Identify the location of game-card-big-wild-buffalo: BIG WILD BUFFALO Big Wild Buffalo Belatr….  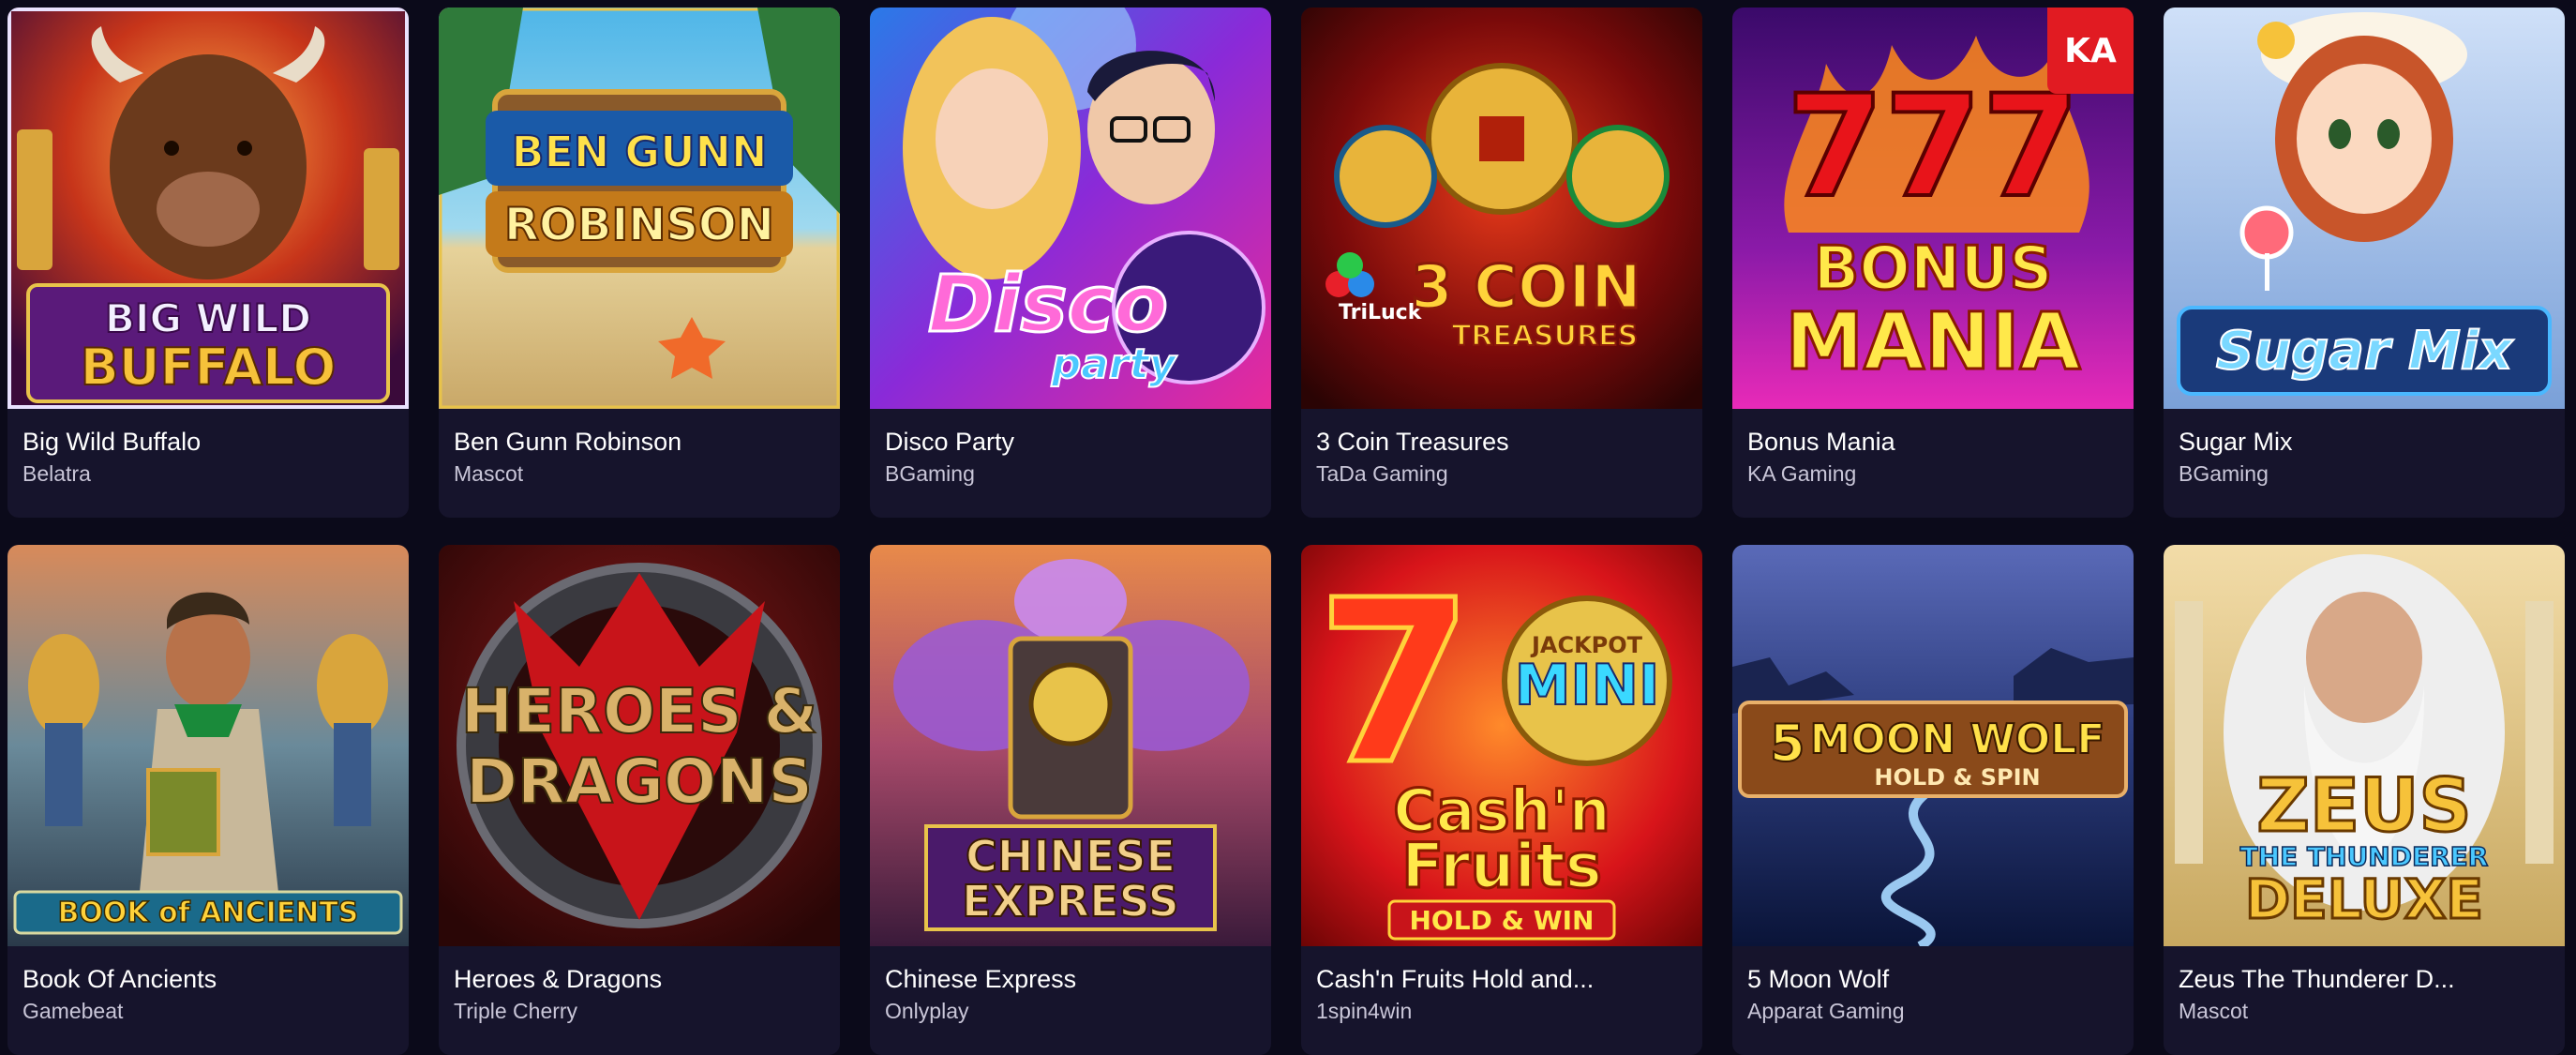
(208, 263).